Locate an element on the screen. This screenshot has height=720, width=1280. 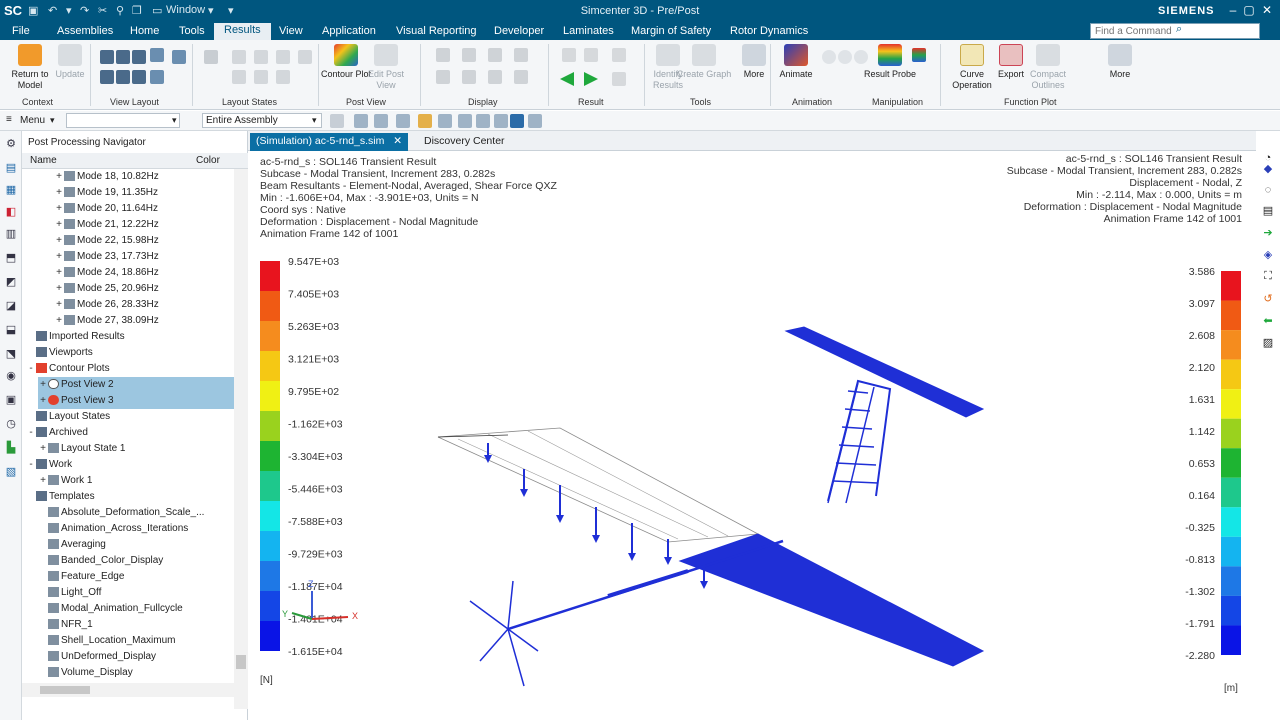
forward-icon: ➔ is located at coordinates (1268, 233).